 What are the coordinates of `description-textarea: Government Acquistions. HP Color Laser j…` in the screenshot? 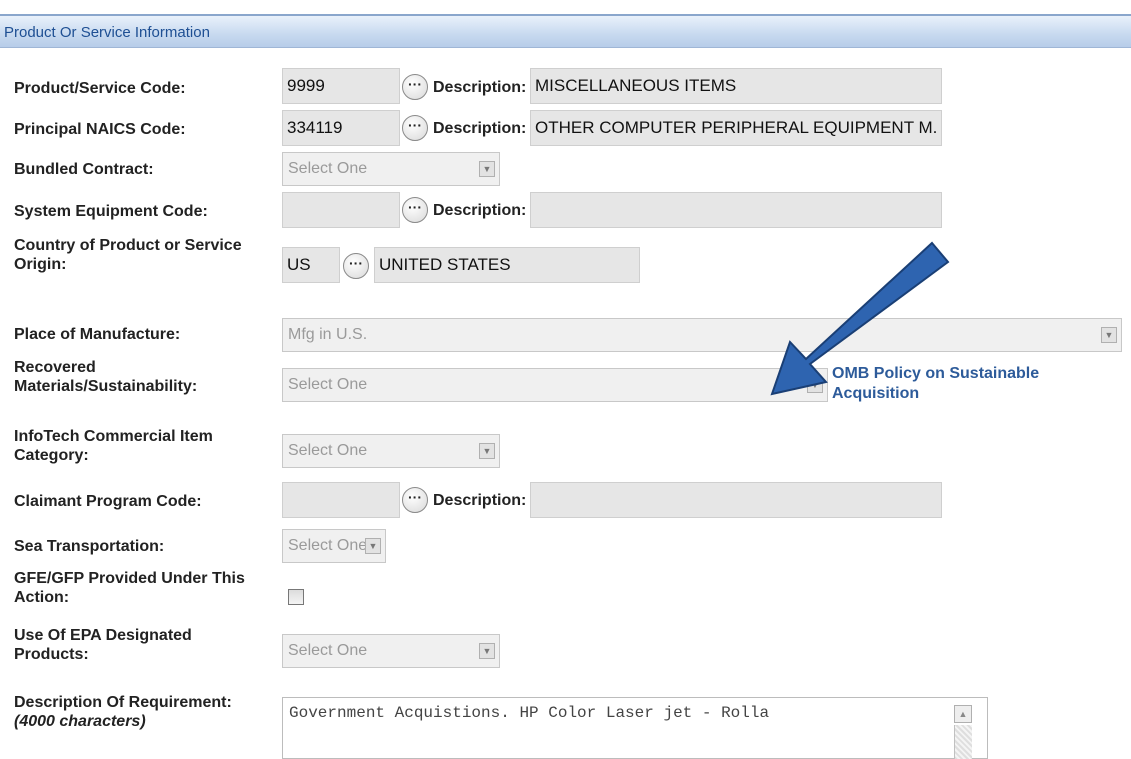 It's located at (635, 728).